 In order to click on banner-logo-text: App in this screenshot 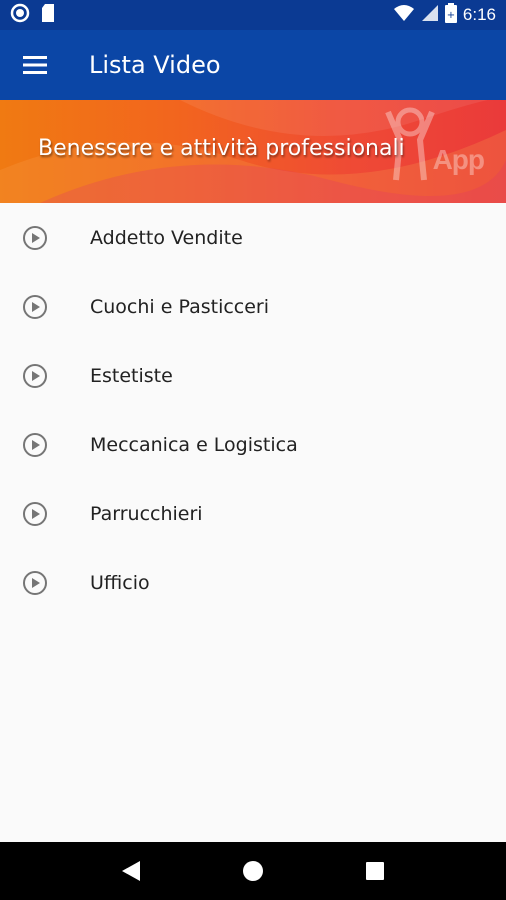, I will do `click(458, 159)`.